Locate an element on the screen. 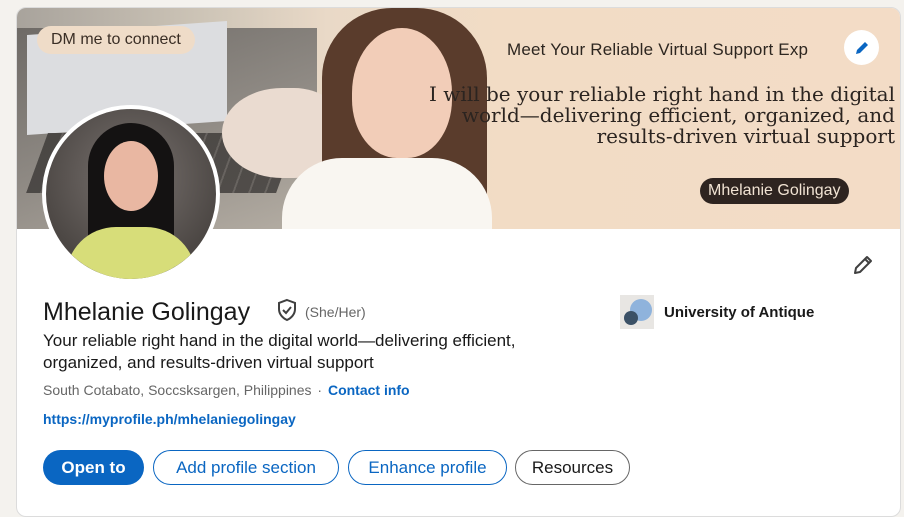 The width and height of the screenshot is (904, 517). banner-name-badge: Mhelanie Golingay is located at coordinates (774, 191).